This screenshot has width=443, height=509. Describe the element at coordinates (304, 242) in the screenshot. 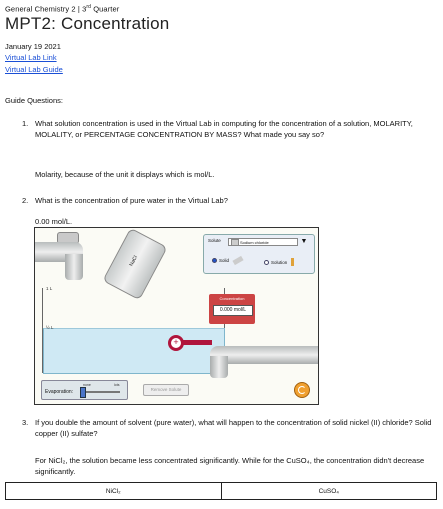

I see `chevron-down-icon: ▼` at that location.